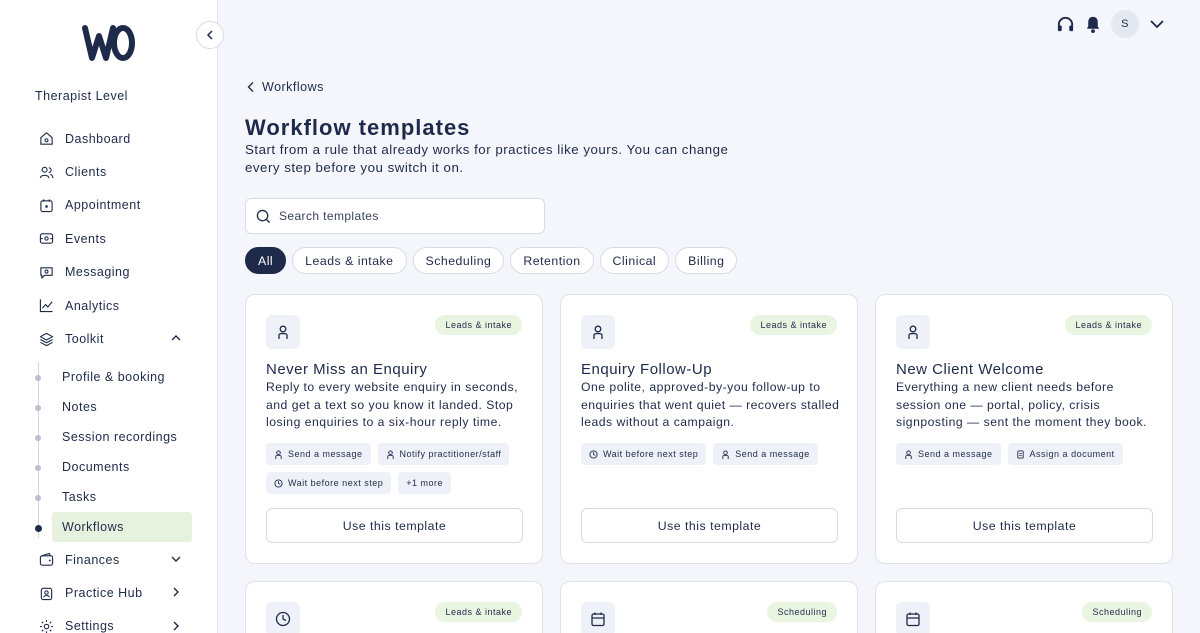 The image size is (1200, 633). What do you see at coordinates (81, 96) in the screenshot?
I see `therapist-level: Therapist Level` at bounding box center [81, 96].